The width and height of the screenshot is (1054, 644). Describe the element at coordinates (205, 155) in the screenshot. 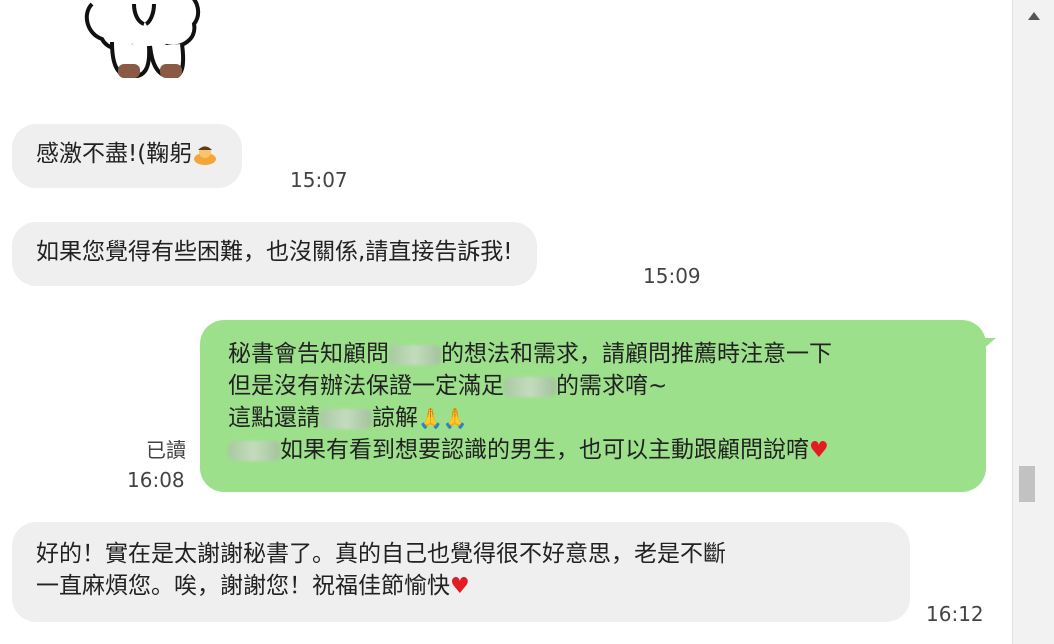

I see `bowing-emoji-icon` at that location.